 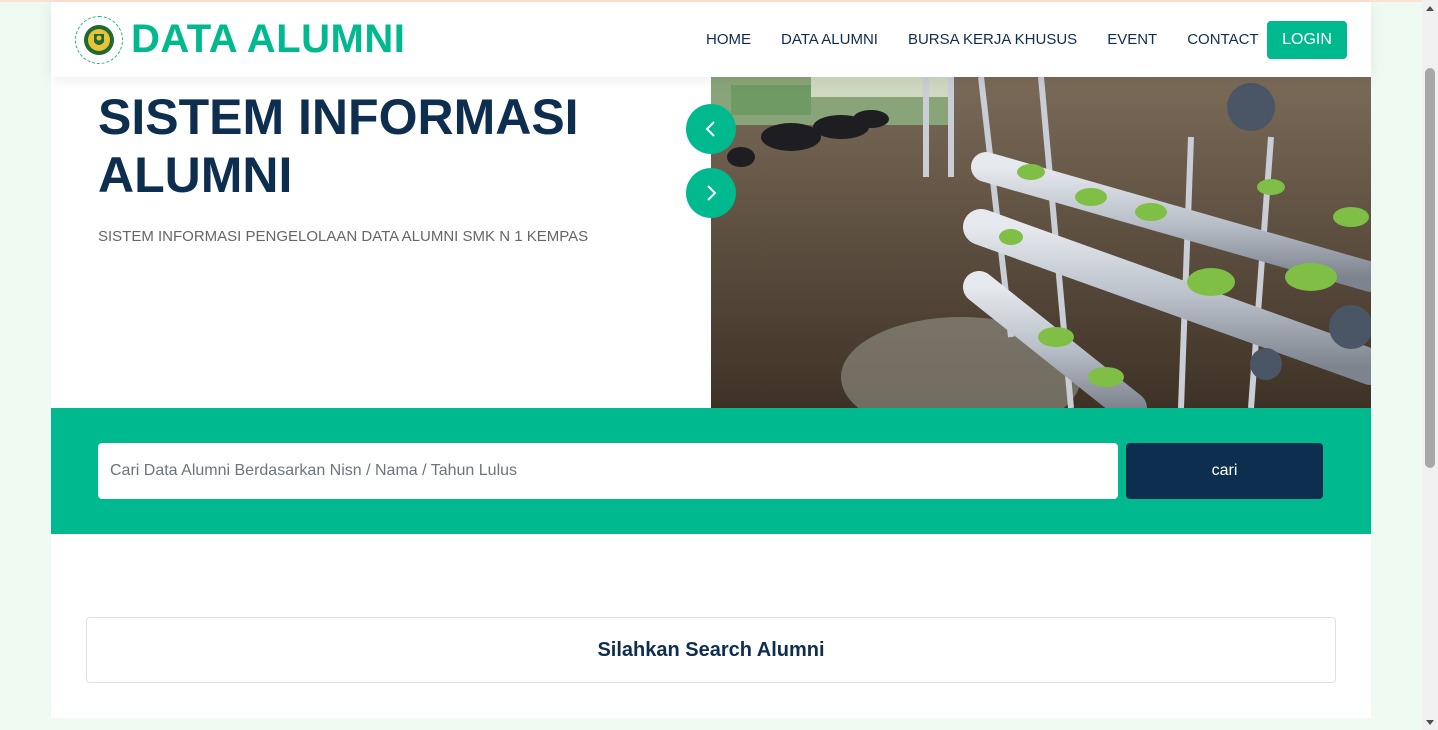 I want to click on nav-data-alumni: DATA ALUMNI, so click(x=829, y=39).